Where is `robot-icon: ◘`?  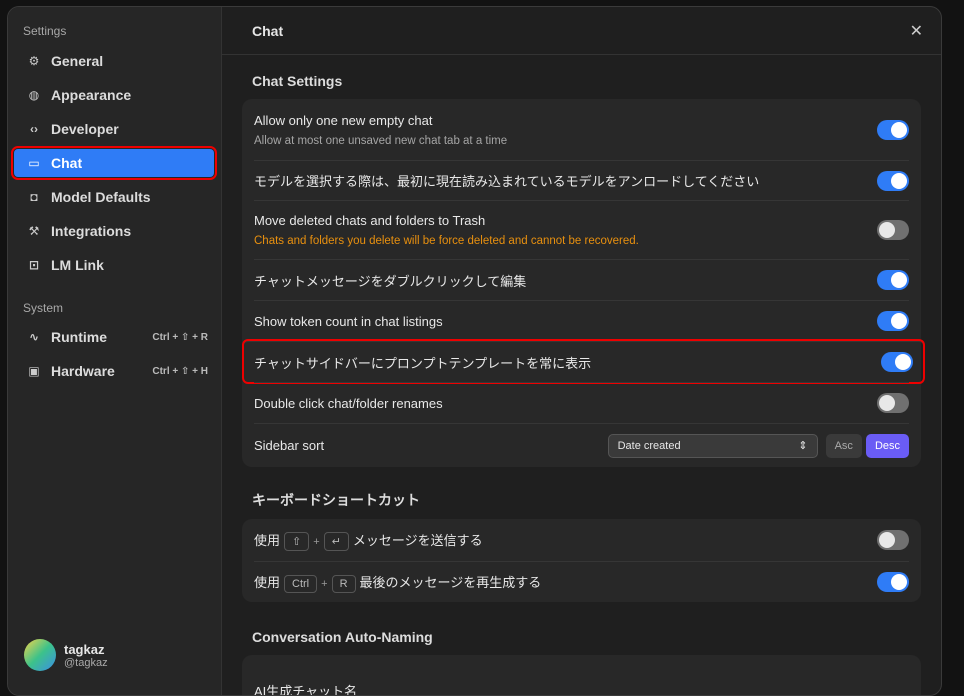 robot-icon: ◘ is located at coordinates (34, 197).